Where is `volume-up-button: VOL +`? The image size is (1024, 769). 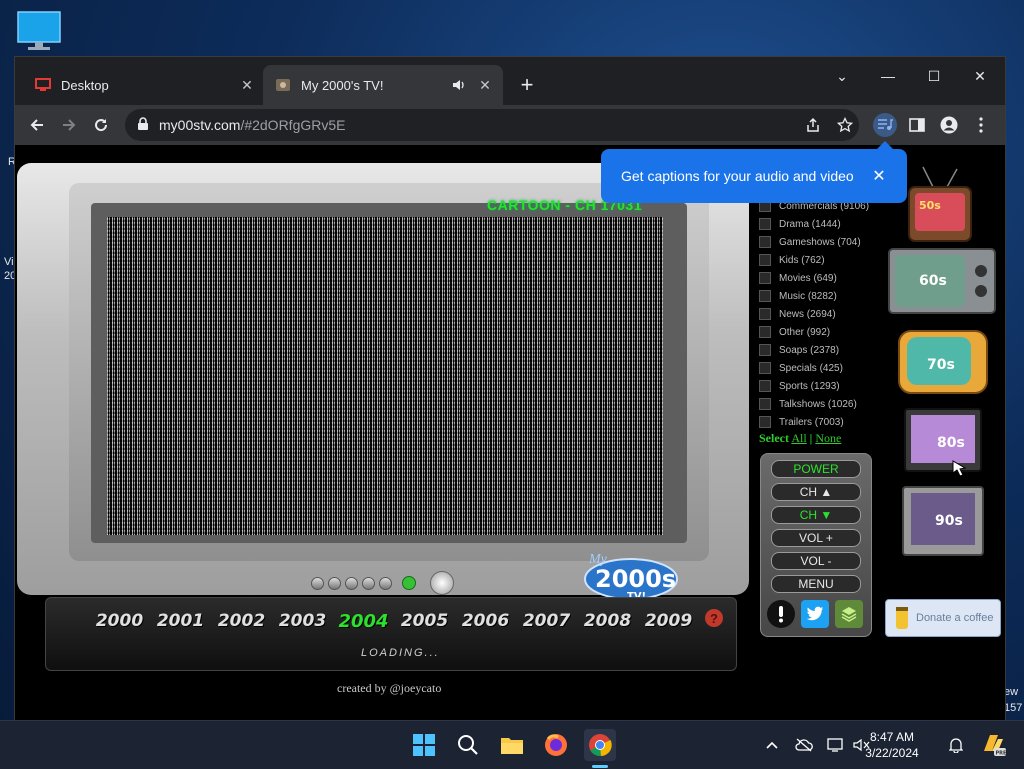
volume-up-button: VOL + is located at coordinates (816, 538).